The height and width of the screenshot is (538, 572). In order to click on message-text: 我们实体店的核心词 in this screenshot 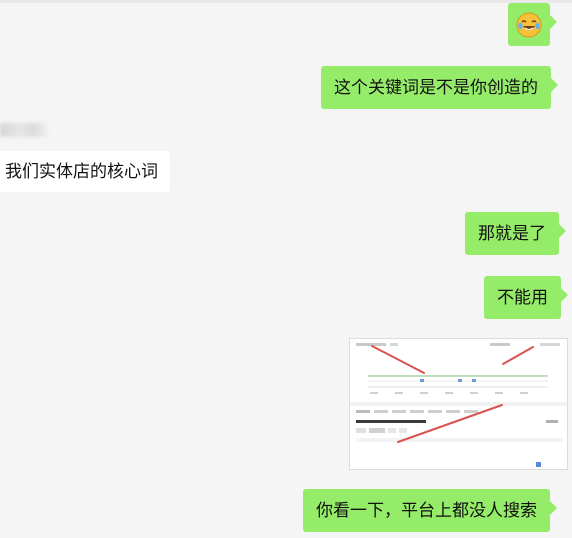, I will do `click(81, 171)`.